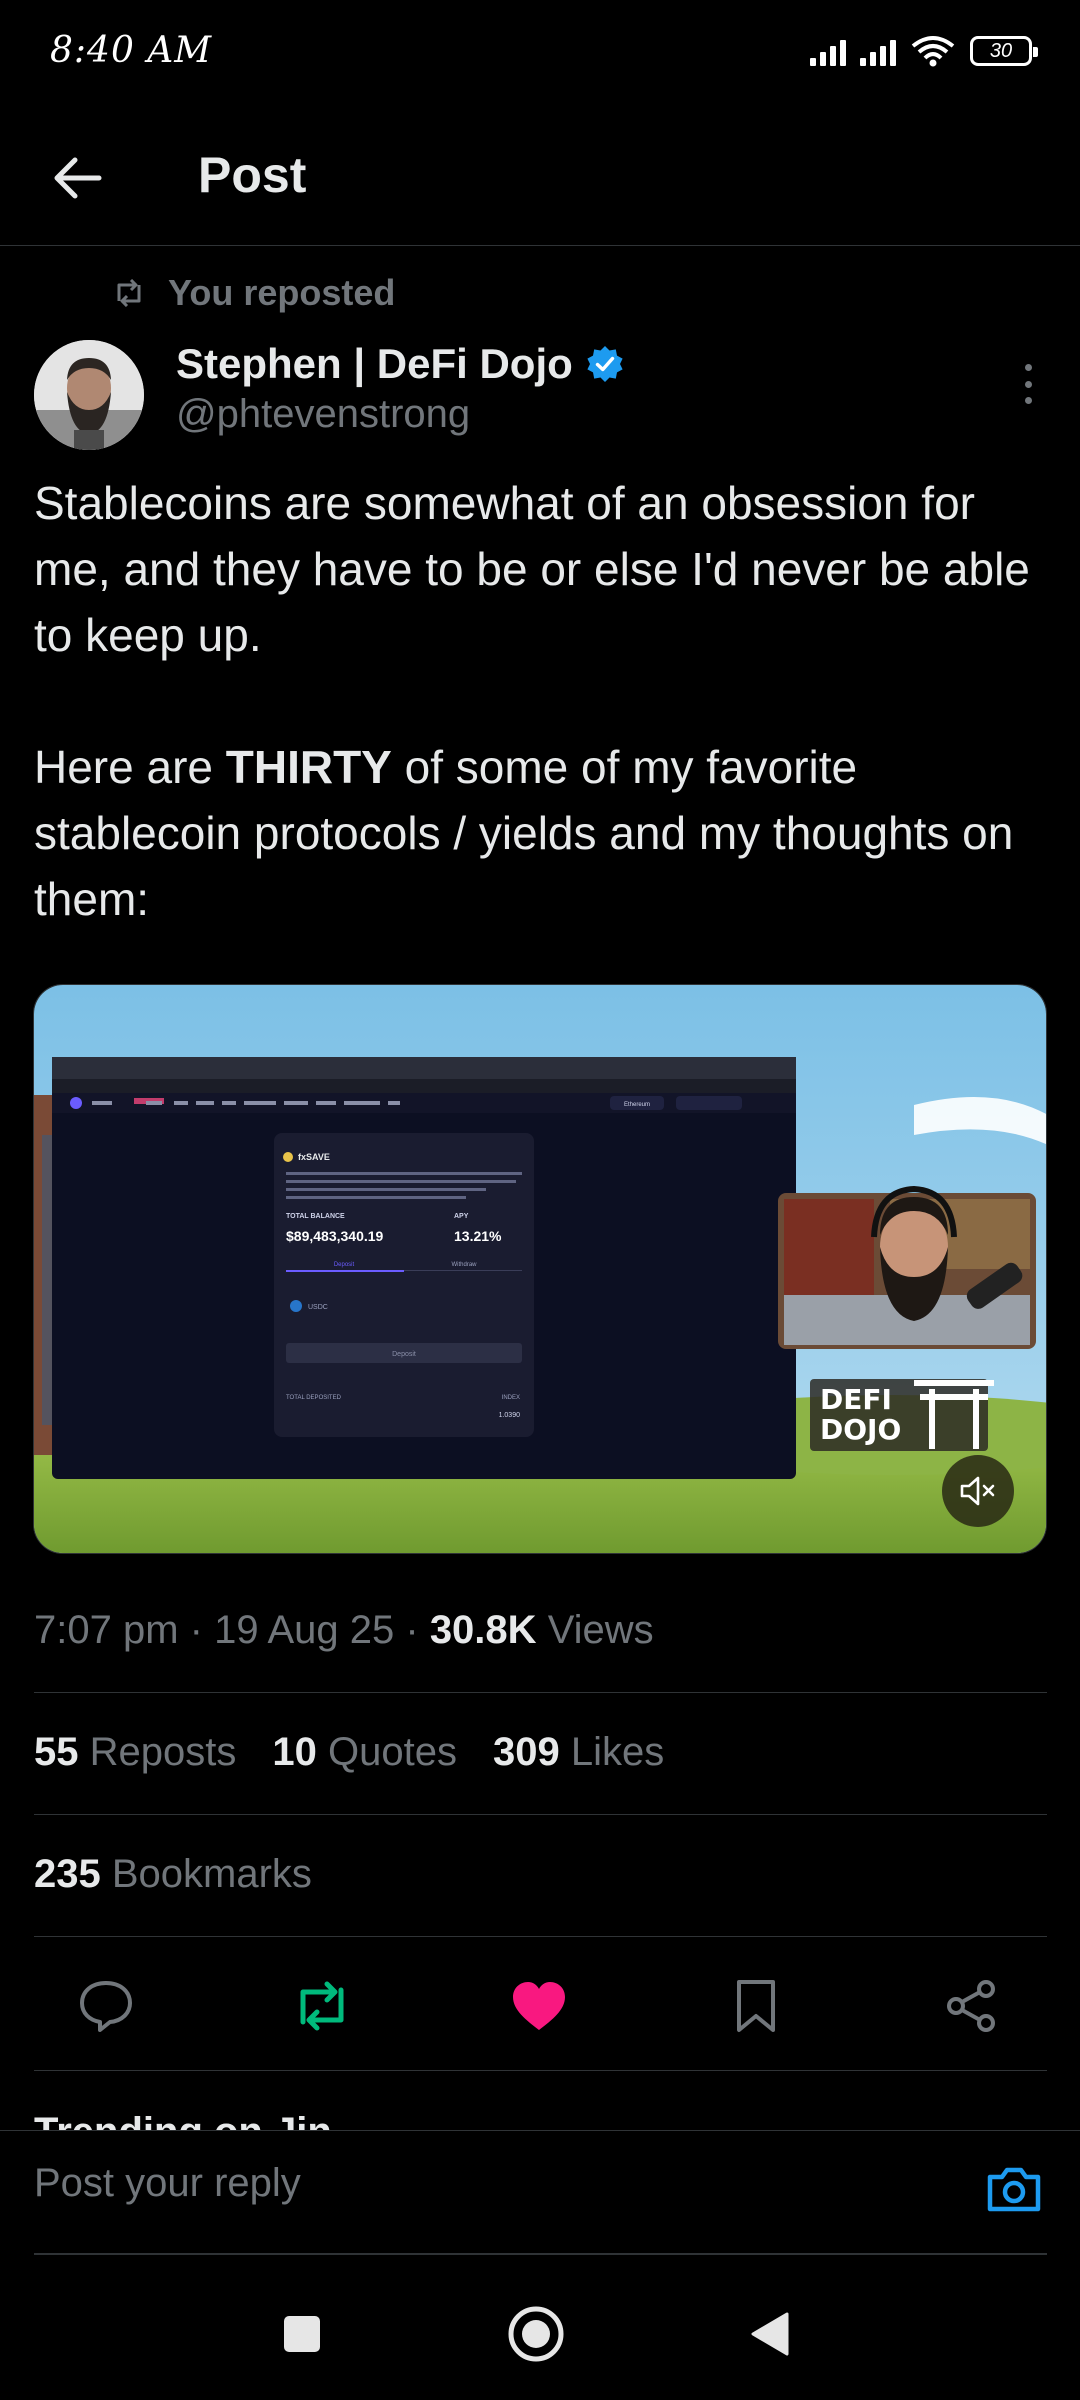 Image resolution: width=1080 pixels, height=2400 pixels. I want to click on avatar, so click(89, 395).